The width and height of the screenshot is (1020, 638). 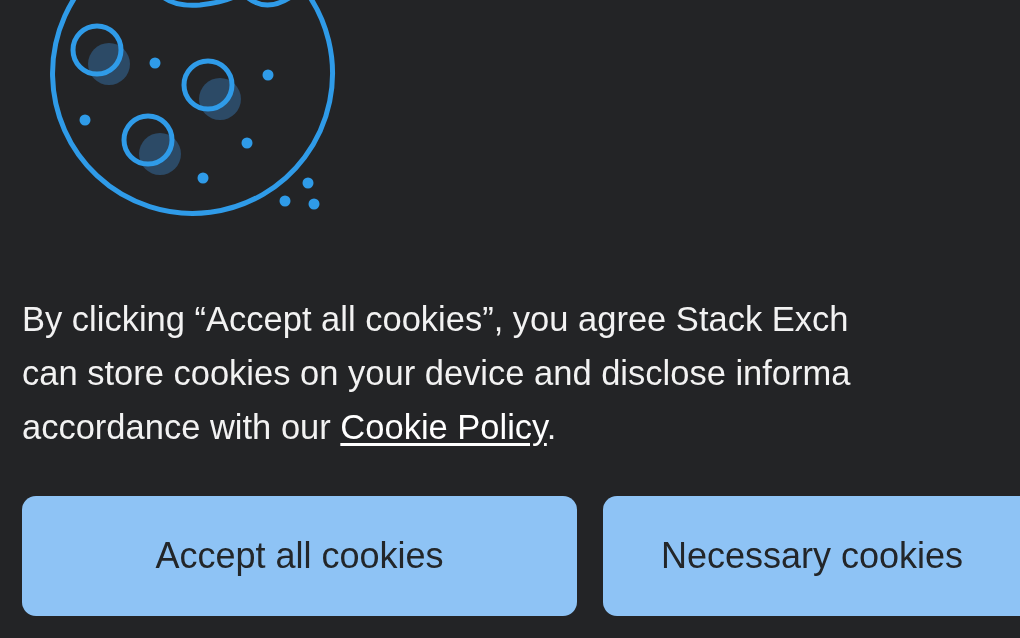 I want to click on cookie-policy-link: Cookie Policy, so click(x=443, y=427).